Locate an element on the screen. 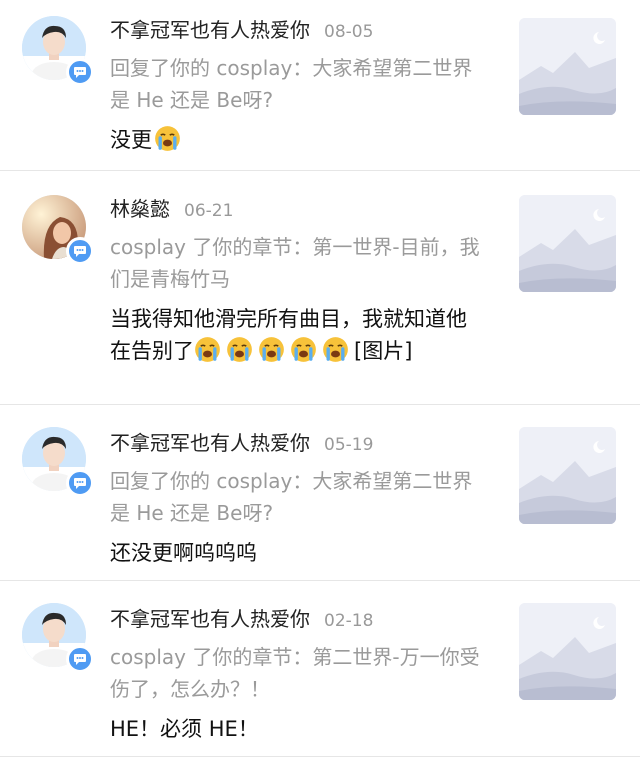  timestamp: 06-21 is located at coordinates (209, 211).